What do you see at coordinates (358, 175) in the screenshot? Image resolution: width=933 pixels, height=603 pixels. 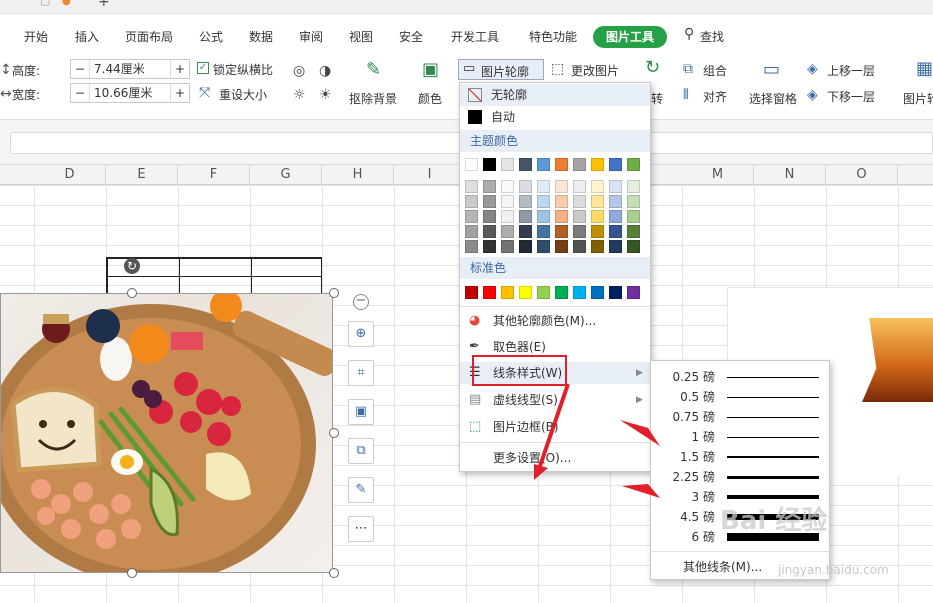 I see `column-header: H` at bounding box center [358, 175].